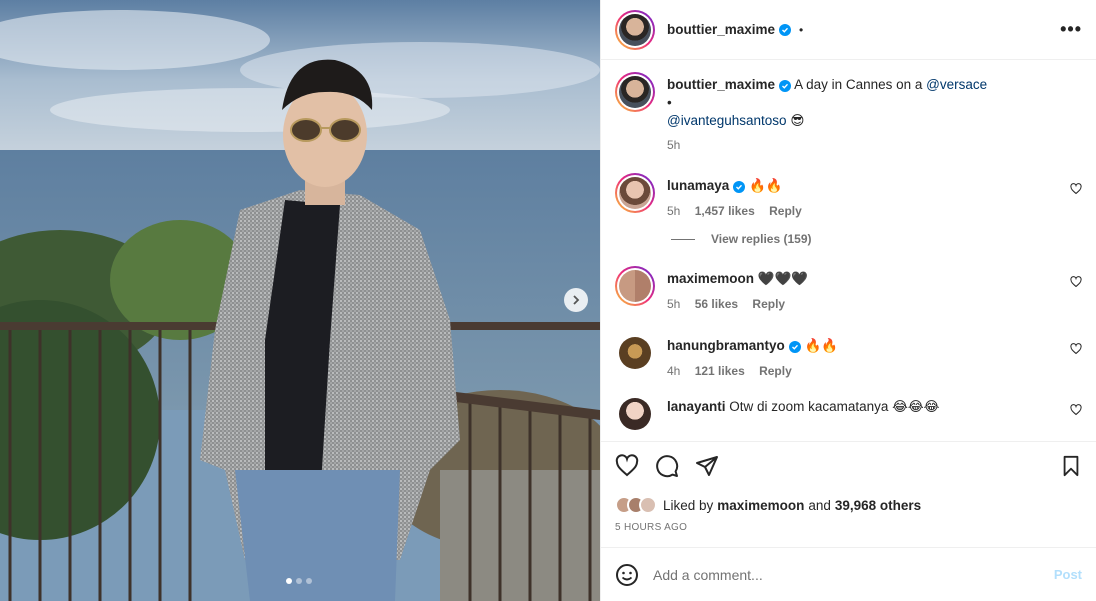 This screenshot has width=1096, height=601. What do you see at coordinates (674, 371) in the screenshot?
I see `comment-time: 4h` at bounding box center [674, 371].